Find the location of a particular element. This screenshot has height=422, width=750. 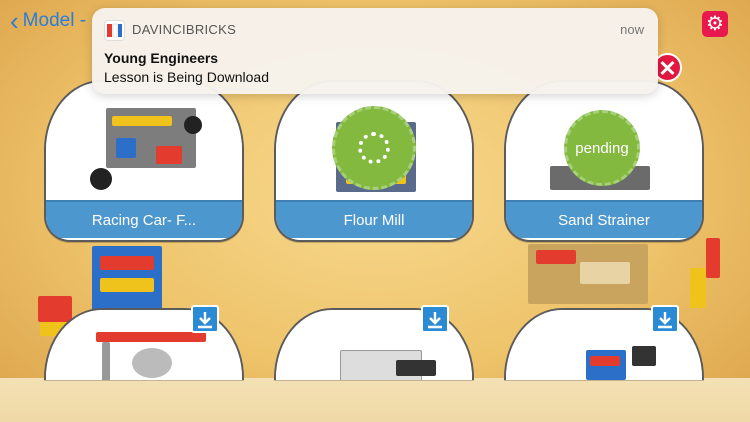

model-image: pending is located at coordinates (604, 141).